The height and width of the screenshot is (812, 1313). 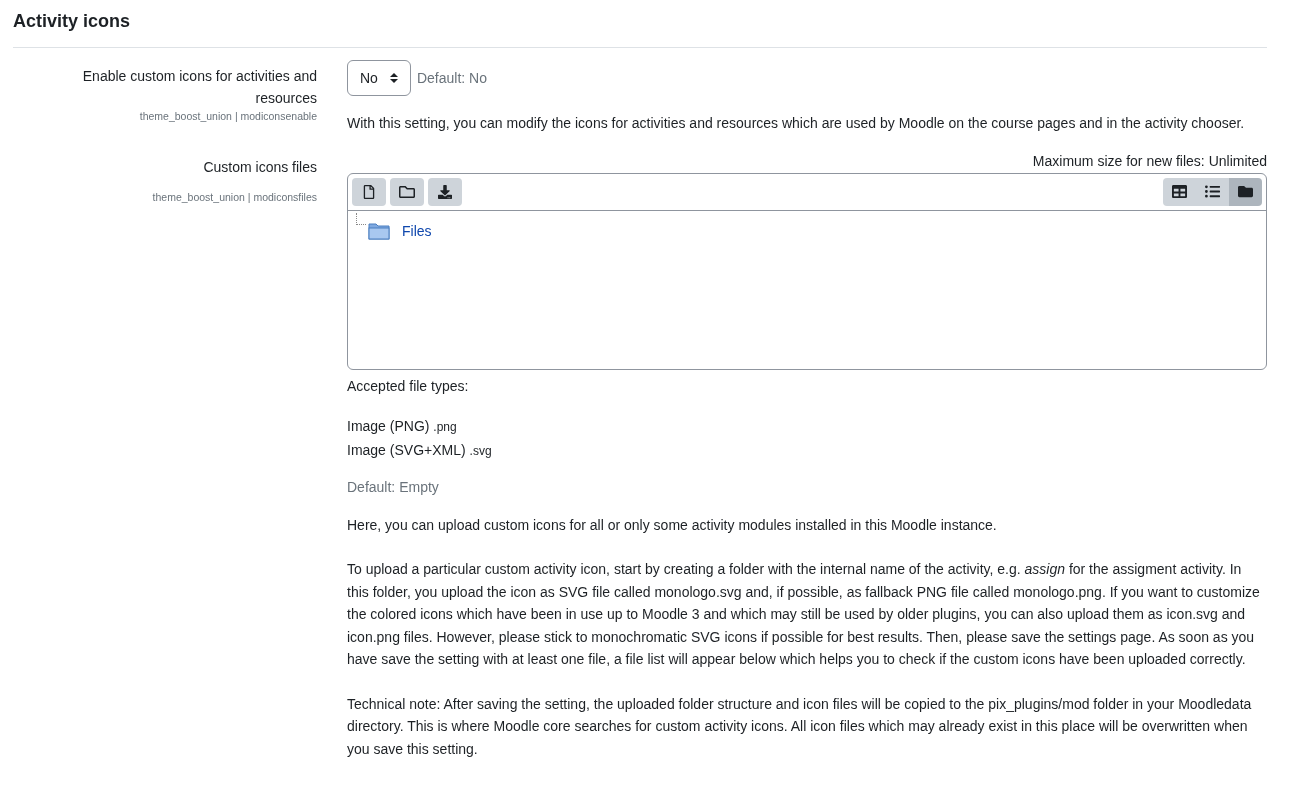 I want to click on file-type-text: Image (PNG) .png, so click(x=402, y=426).